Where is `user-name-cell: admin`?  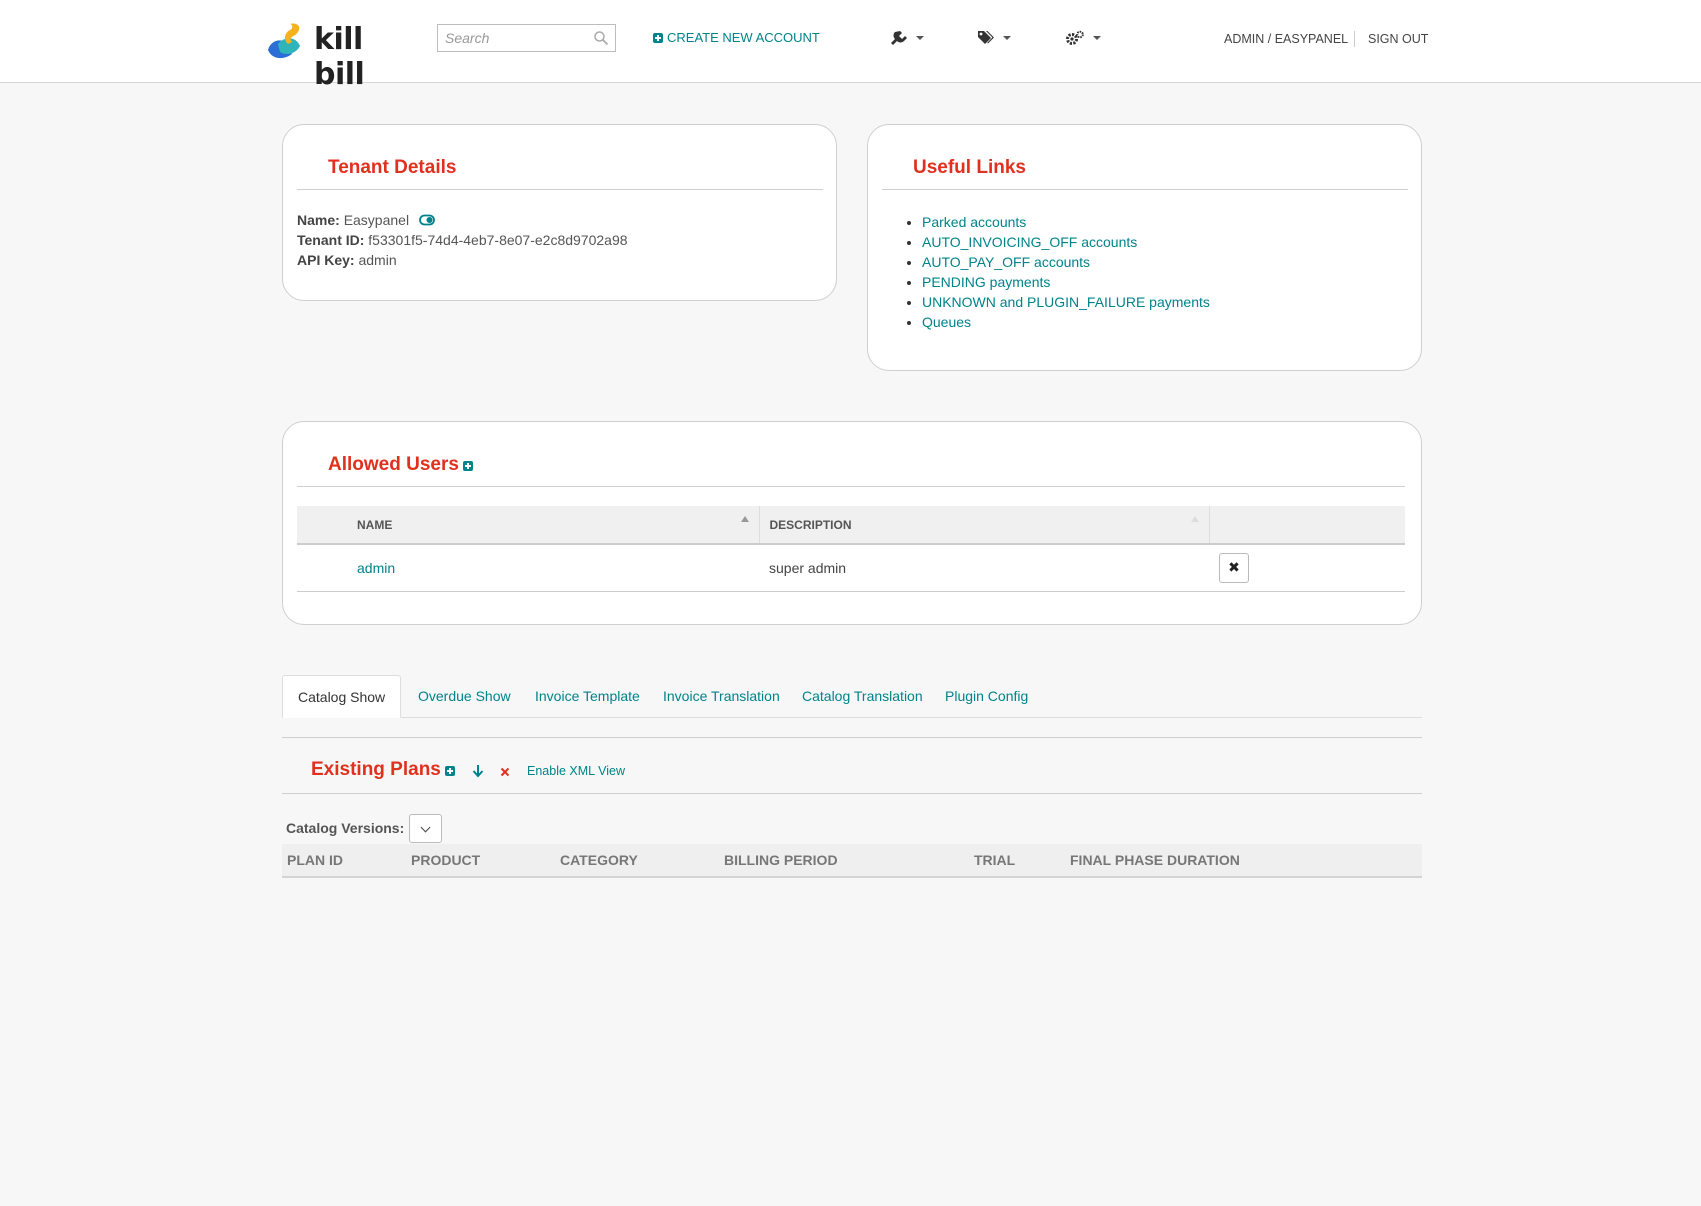 user-name-cell: admin is located at coordinates (528, 568).